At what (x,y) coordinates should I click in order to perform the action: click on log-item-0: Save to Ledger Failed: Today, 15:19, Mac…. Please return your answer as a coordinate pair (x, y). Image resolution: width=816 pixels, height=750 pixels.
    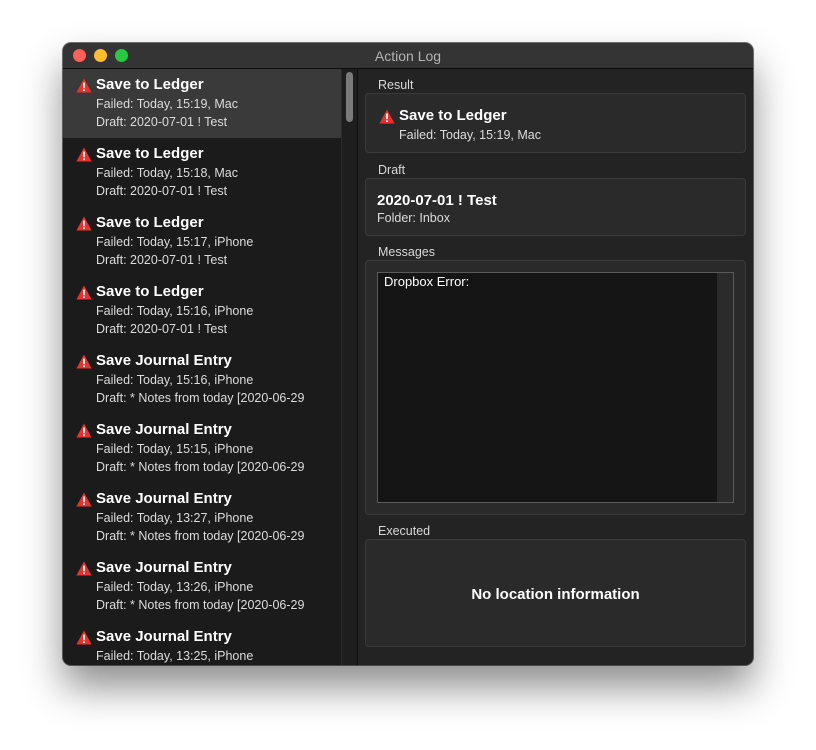
    Looking at the image, I should click on (202, 103).